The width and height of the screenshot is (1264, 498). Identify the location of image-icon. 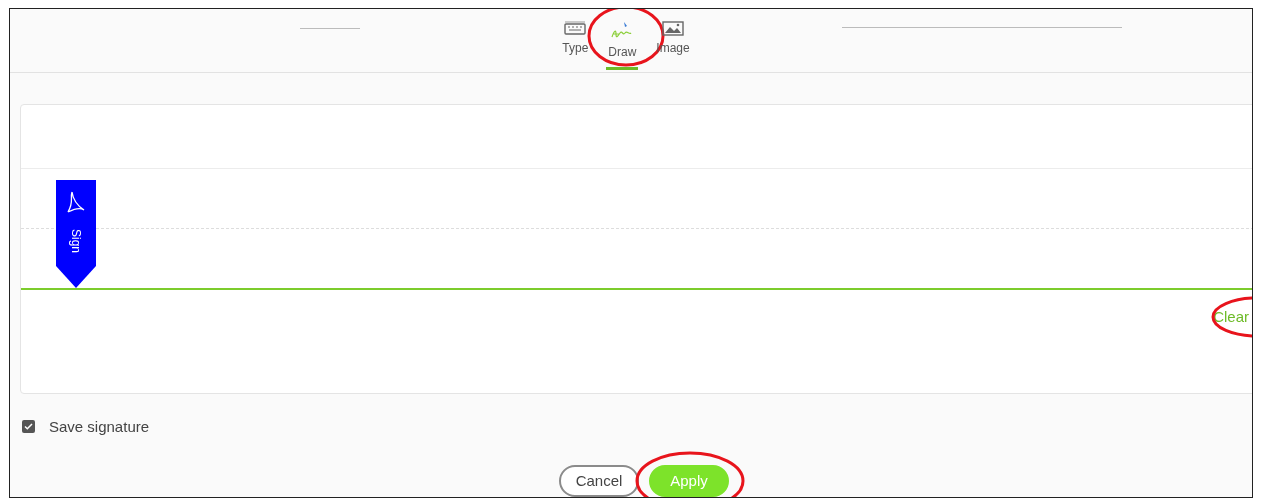
(673, 29).